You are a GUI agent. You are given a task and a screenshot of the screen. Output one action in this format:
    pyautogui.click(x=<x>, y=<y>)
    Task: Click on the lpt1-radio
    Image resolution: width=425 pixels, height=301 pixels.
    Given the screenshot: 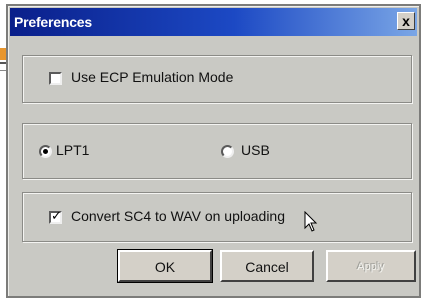 What is the action you would take?
    pyautogui.click(x=45, y=151)
    